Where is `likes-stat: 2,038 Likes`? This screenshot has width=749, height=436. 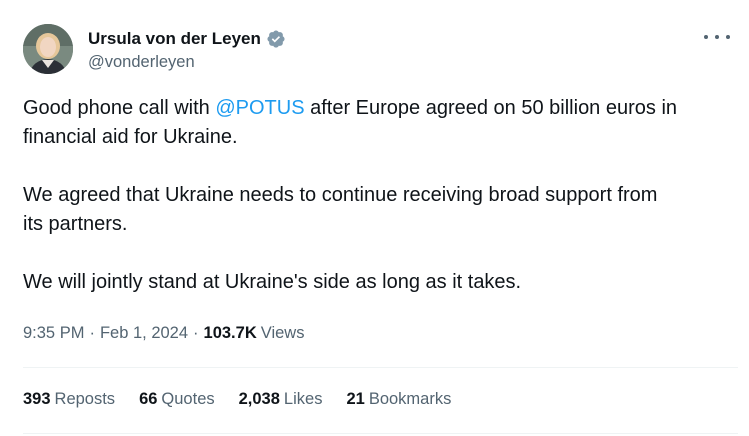 likes-stat: 2,038 Likes is located at coordinates (281, 399).